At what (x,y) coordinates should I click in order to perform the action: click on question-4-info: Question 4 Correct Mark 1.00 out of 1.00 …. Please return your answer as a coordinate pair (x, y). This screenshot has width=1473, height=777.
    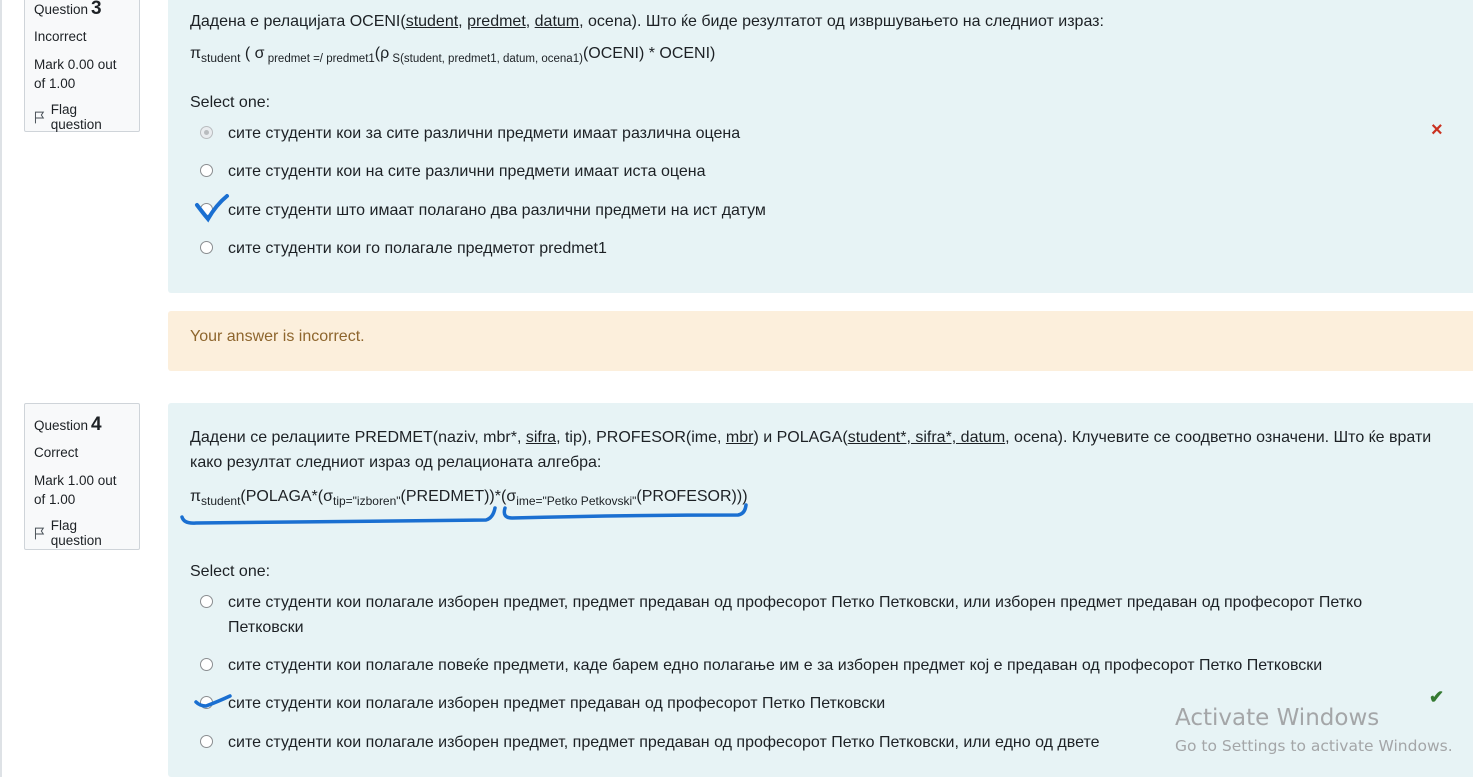
    Looking at the image, I should click on (82, 476).